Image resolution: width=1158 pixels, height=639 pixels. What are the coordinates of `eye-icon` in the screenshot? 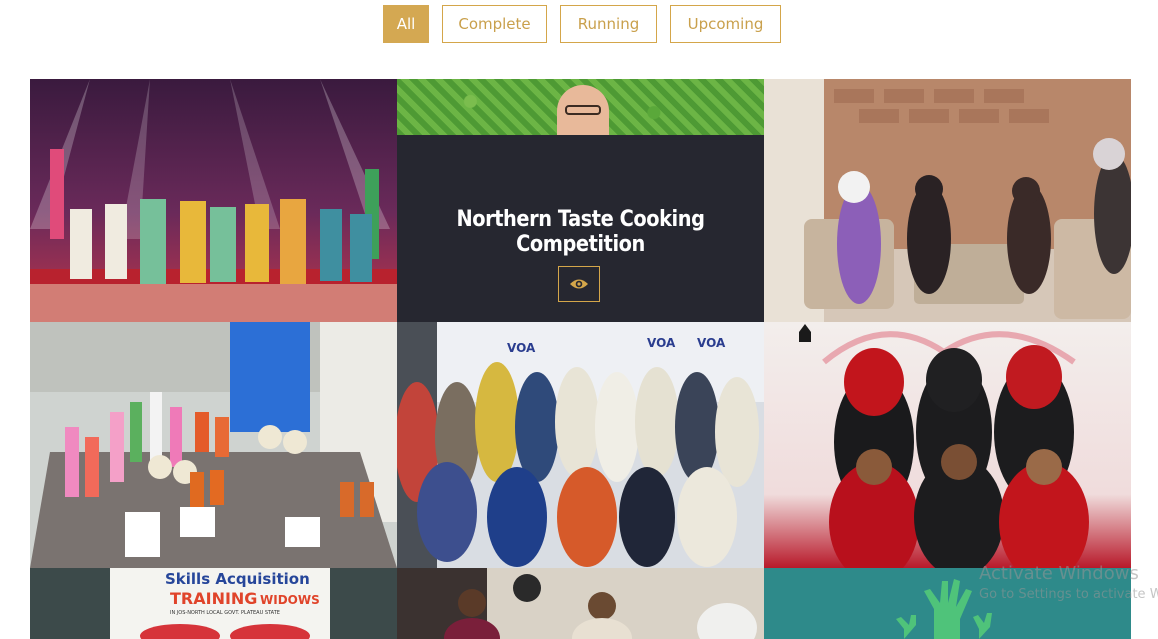 It's located at (579, 284).